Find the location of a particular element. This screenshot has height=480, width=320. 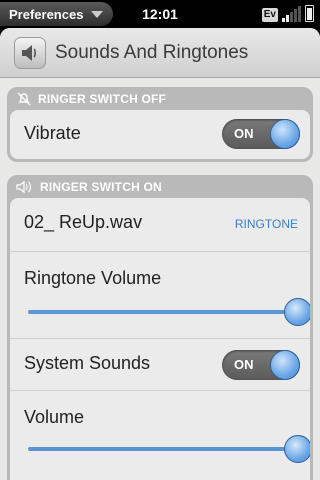

vibrate-label: Vibrate is located at coordinates (52, 133).